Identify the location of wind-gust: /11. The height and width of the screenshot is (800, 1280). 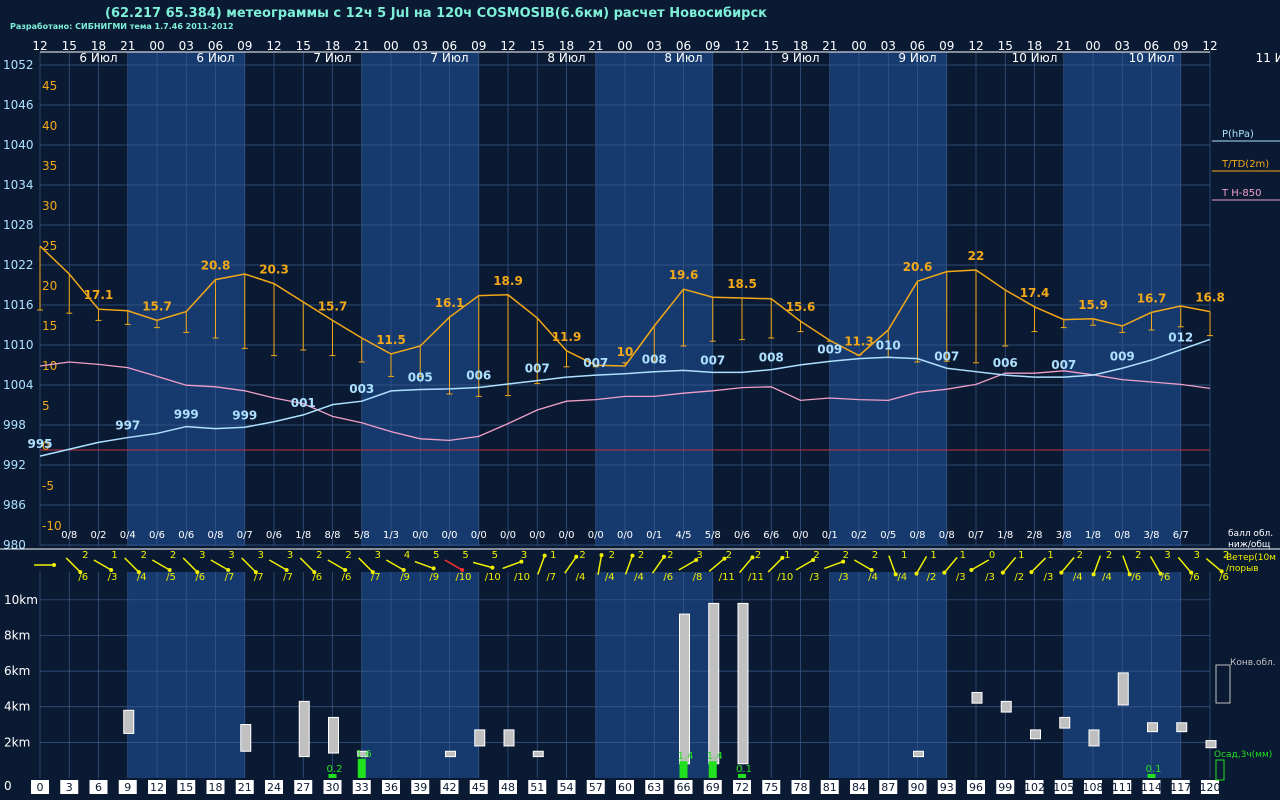
(727, 577).